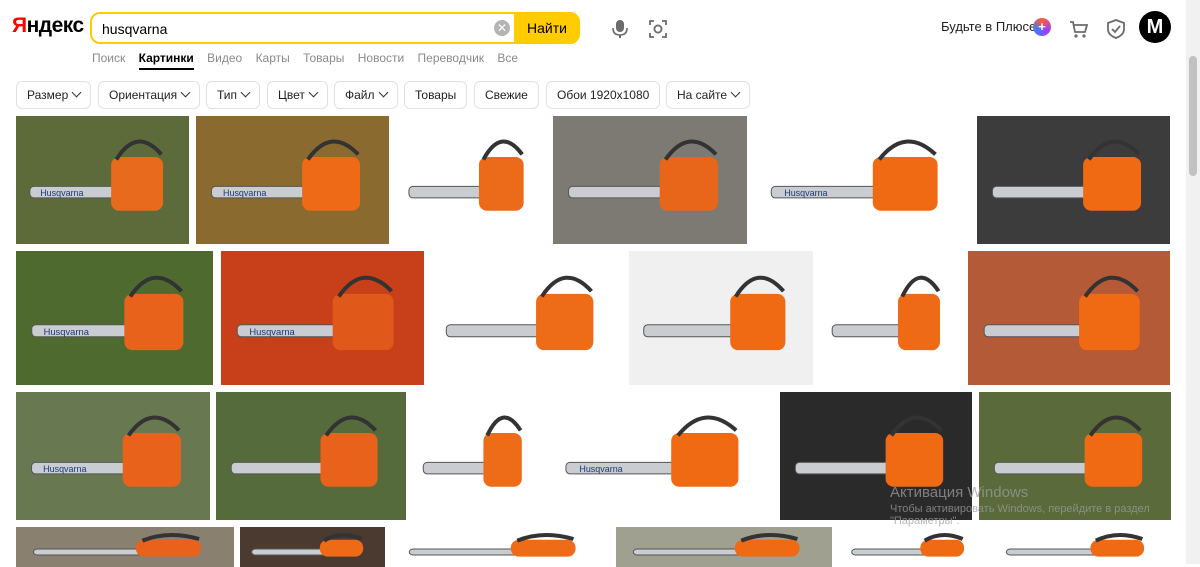 The height and width of the screenshot is (567, 1200). Describe the element at coordinates (502, 28) in the screenshot. I see `clear-search-icon: ✕` at that location.